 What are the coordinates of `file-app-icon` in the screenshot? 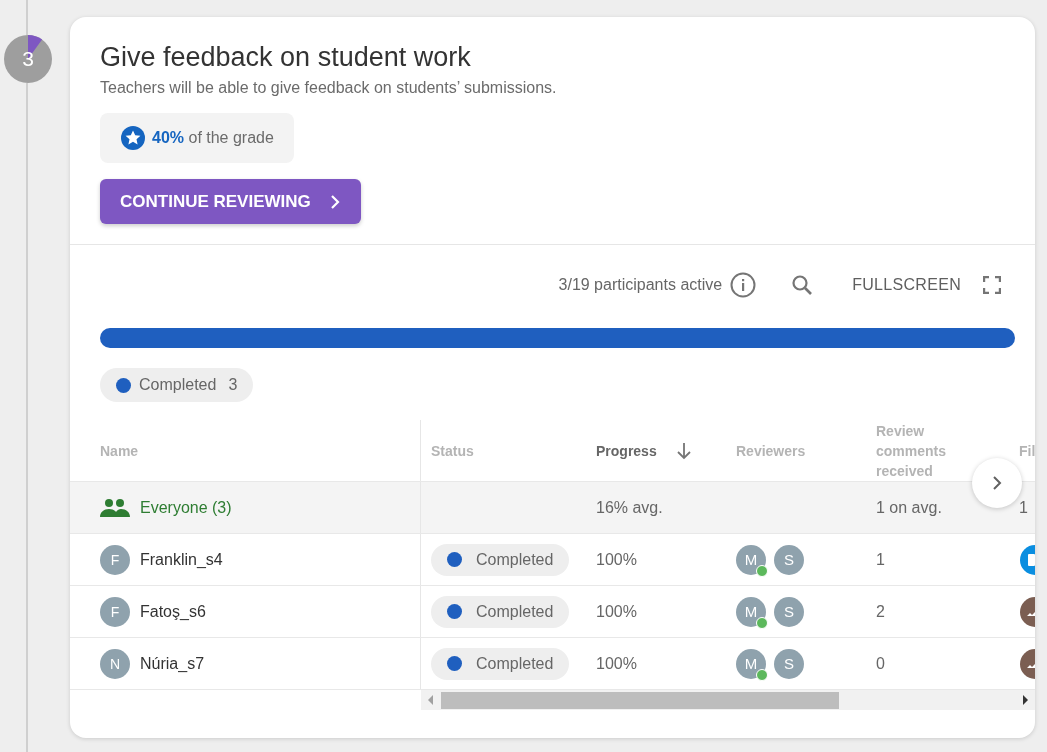 It's located at (1027, 559).